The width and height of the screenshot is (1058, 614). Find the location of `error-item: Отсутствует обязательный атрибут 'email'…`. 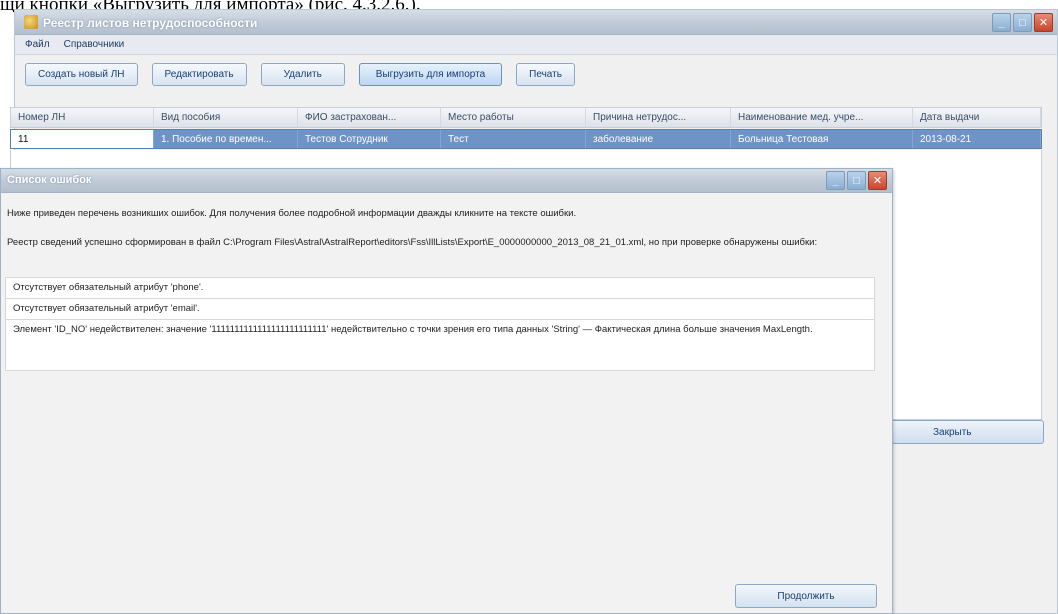

error-item: Отсутствует обязательный атрибут 'email'… is located at coordinates (440, 309).